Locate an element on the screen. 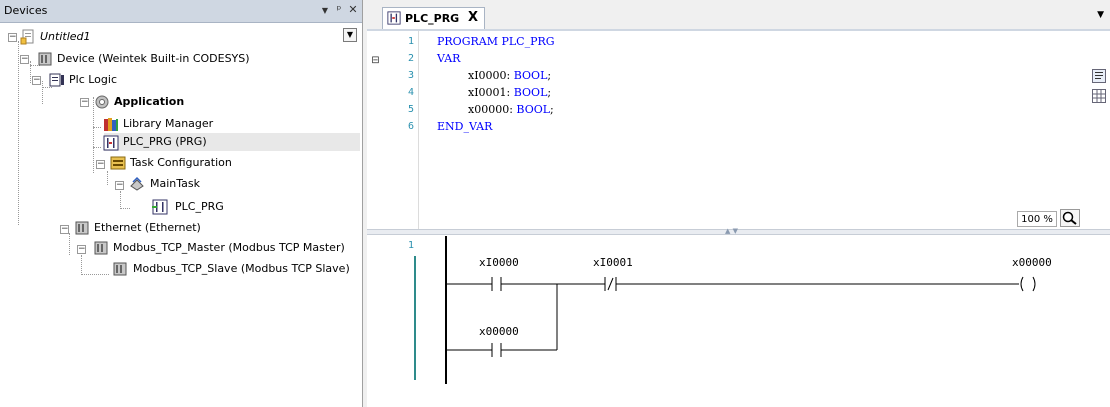 This screenshot has width=1110, height=407. tree-item-label: MainTask is located at coordinates (175, 183).